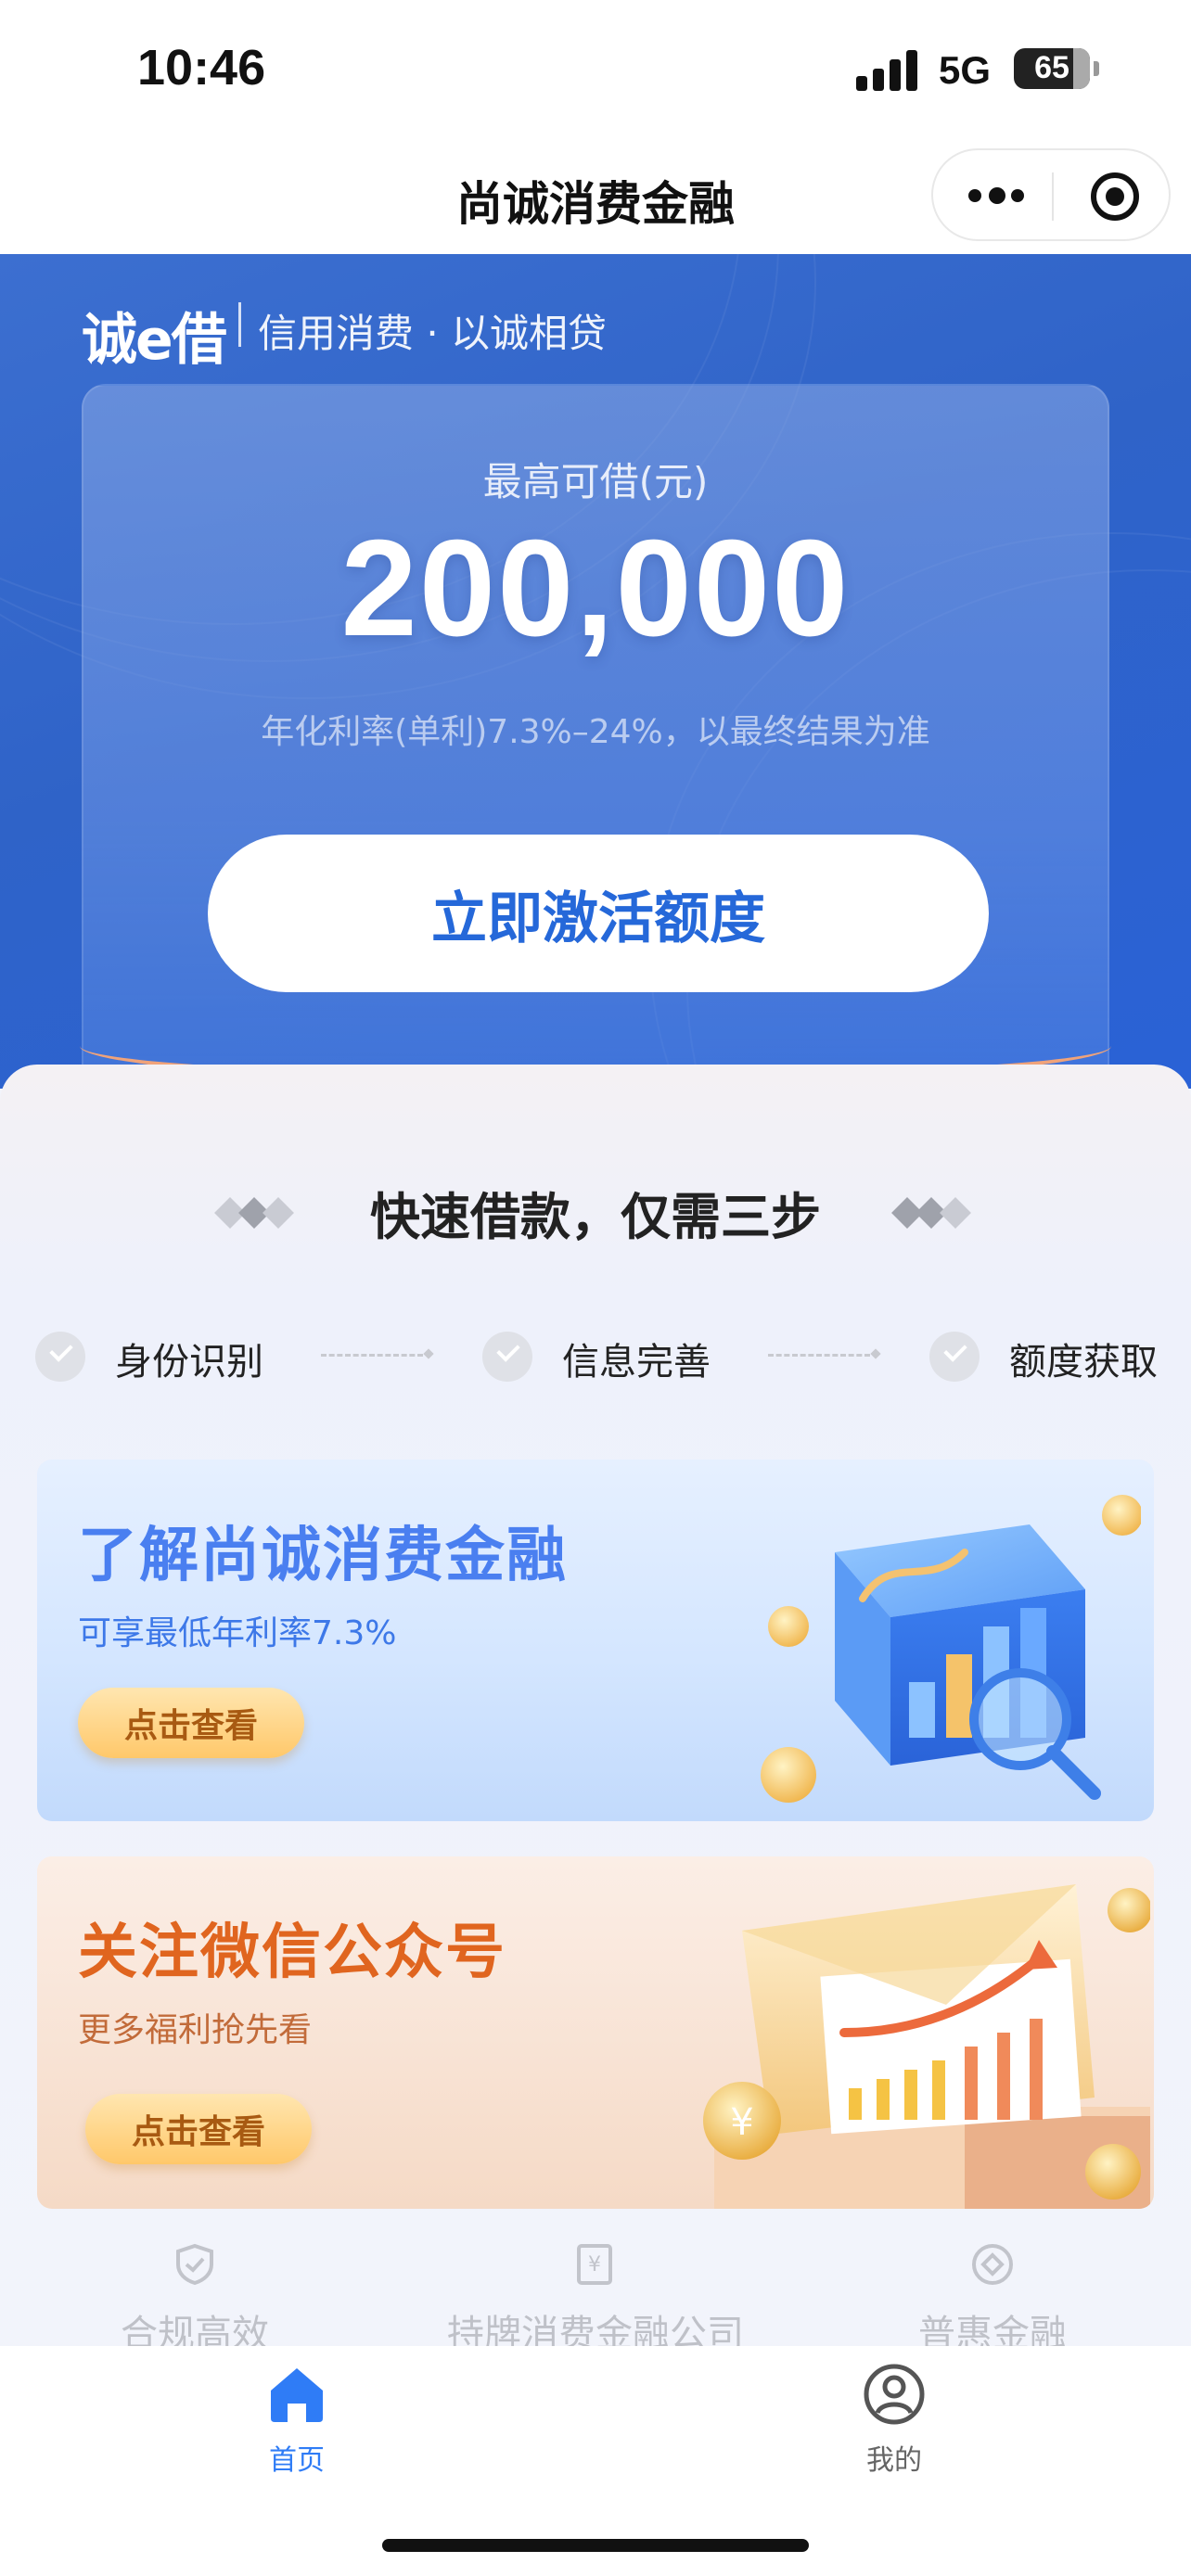 The image size is (1191, 2576). Describe the element at coordinates (292, 1953) in the screenshot. I see `promo-title: 关注微信公众号` at that location.